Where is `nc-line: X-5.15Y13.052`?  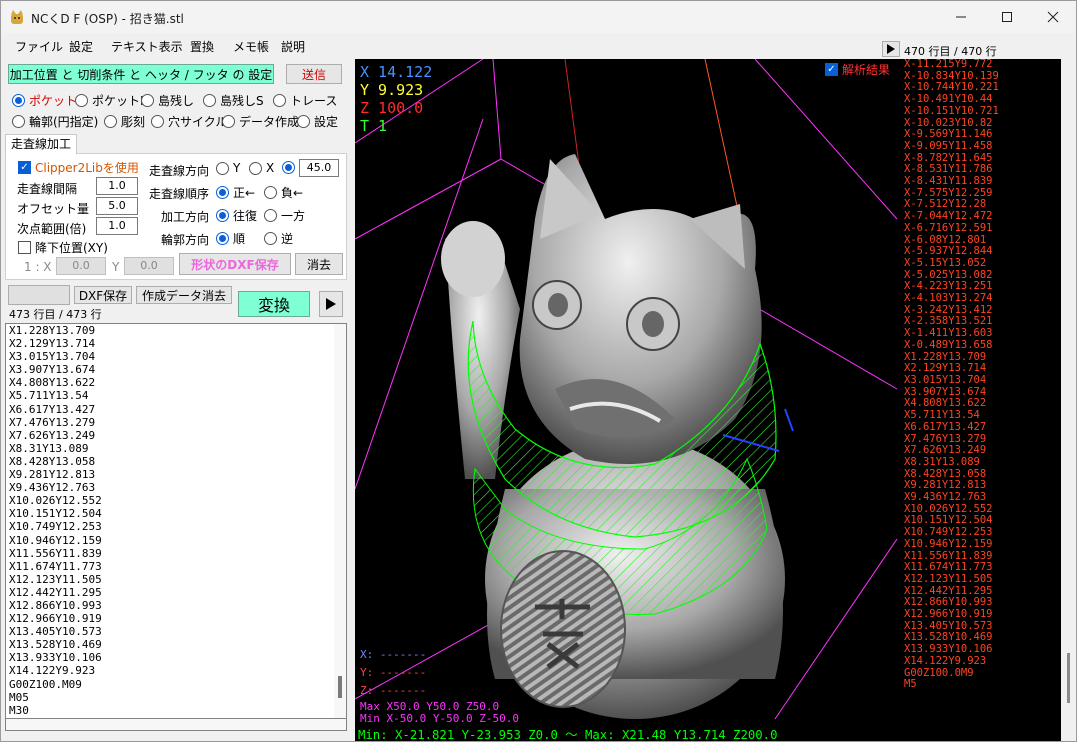
nc-line: X-5.15Y13.052 is located at coordinates (981, 263).